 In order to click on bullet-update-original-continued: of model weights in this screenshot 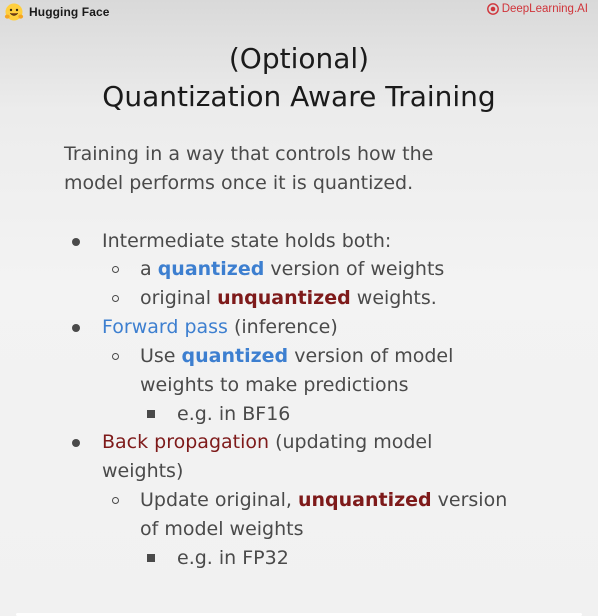, I will do `click(222, 529)`.